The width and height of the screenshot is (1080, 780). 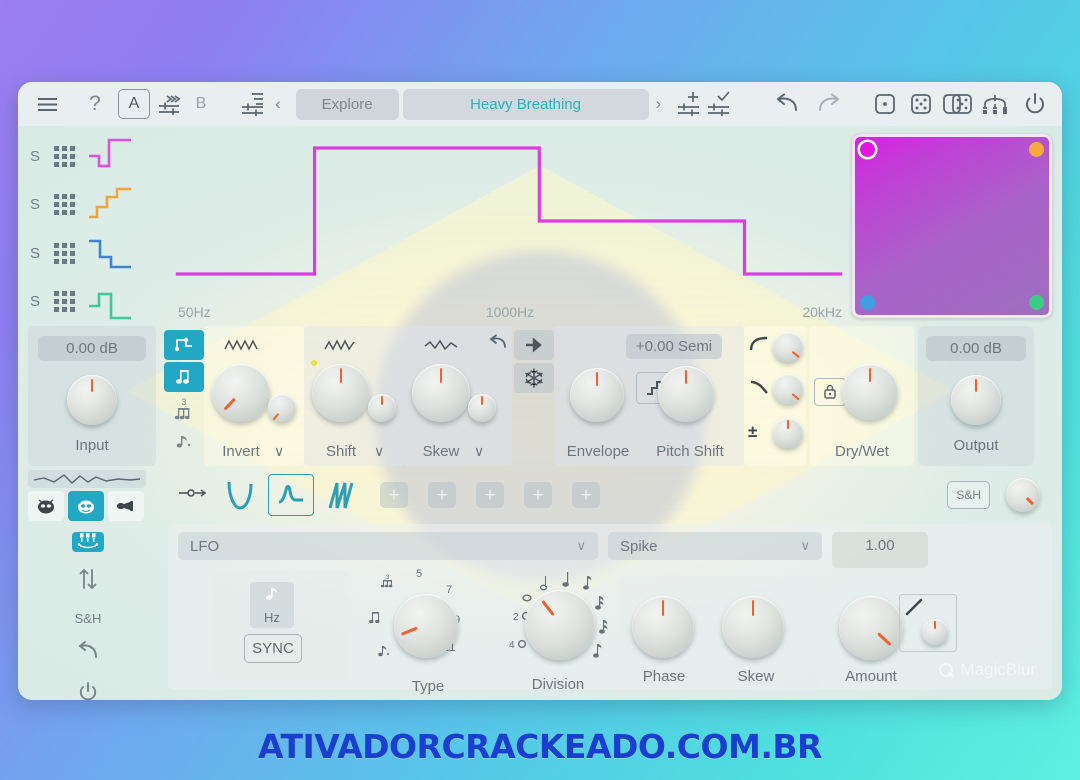 What do you see at coordinates (957, 104) in the screenshot?
I see `dice-pair-icon` at bounding box center [957, 104].